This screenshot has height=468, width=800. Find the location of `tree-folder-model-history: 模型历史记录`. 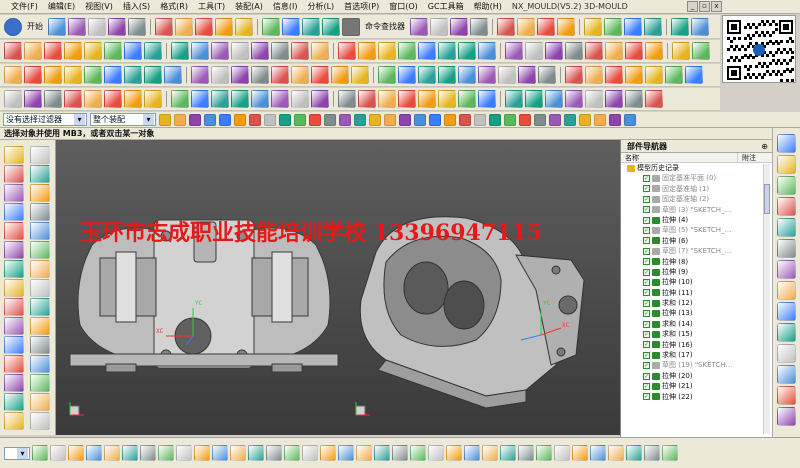

tree-folder-model-history: 模型历史记录 is located at coordinates (696, 168).